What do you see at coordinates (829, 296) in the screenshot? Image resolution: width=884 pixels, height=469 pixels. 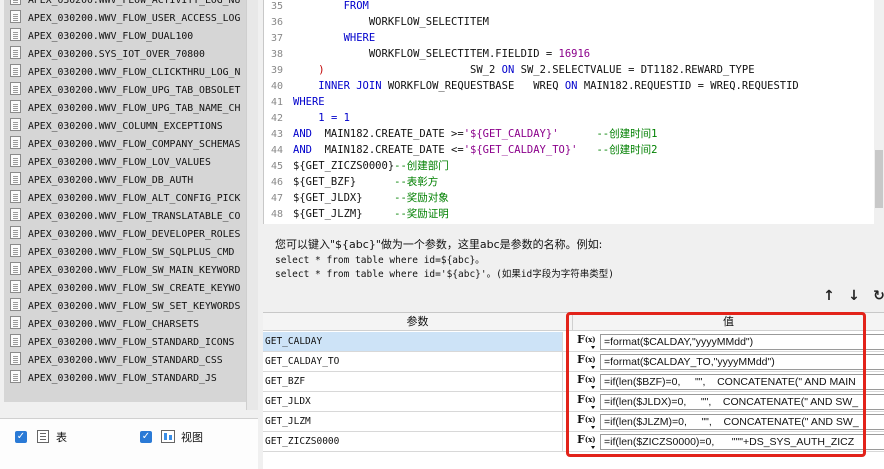 I see `move-up-icon: ↑` at bounding box center [829, 296].